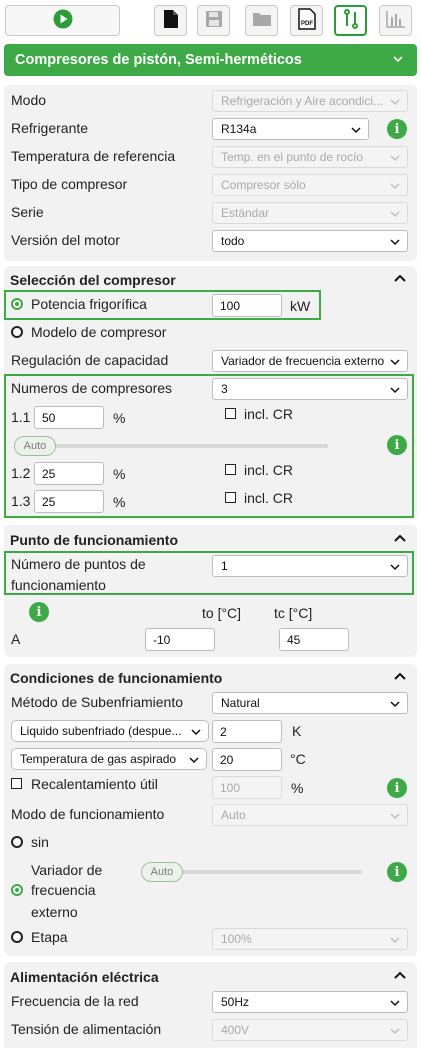 The height and width of the screenshot is (1048, 421). What do you see at coordinates (97, 702) in the screenshot?
I see `metodo-label: Método de Subenfriamiento` at bounding box center [97, 702].